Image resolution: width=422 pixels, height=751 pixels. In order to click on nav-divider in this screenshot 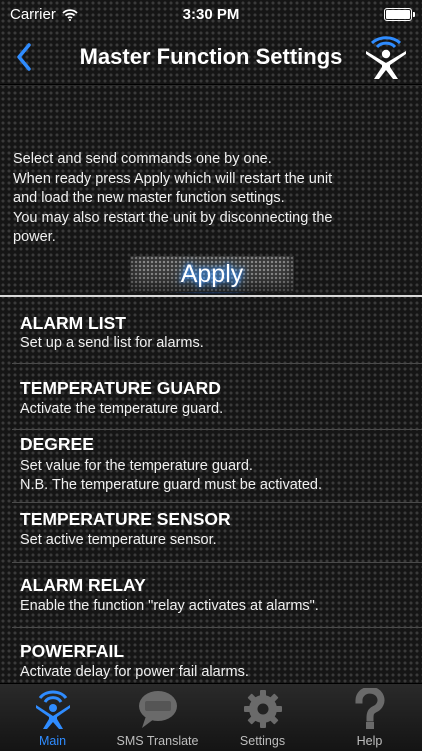, I will do `click(211, 84)`.